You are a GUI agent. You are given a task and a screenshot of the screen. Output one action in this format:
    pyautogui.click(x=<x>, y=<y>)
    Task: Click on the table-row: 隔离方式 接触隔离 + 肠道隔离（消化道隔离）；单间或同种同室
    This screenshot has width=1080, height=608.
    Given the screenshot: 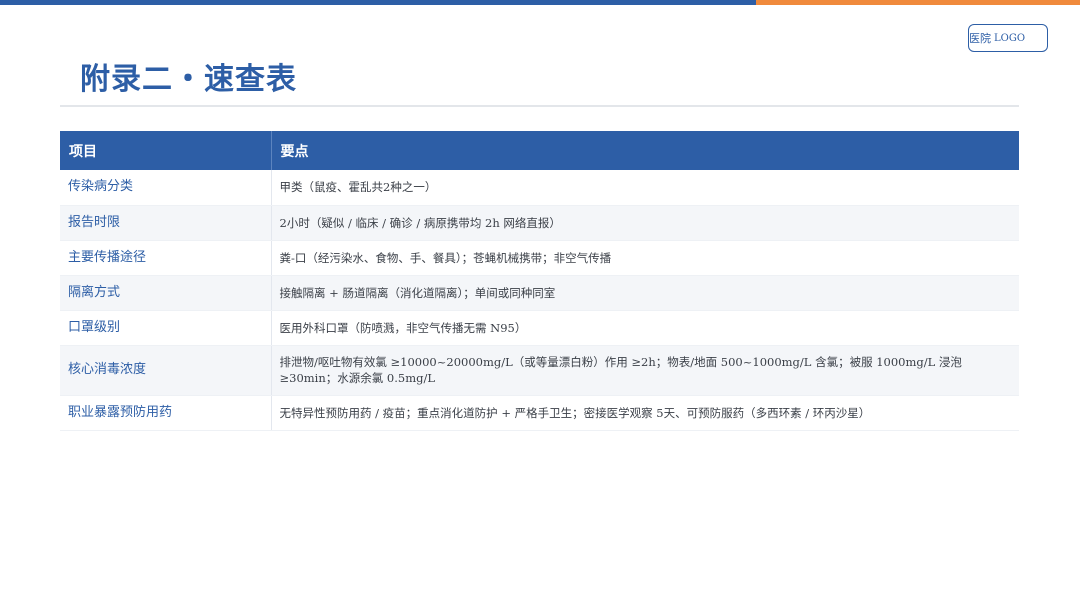 What is the action you would take?
    pyautogui.click(x=539, y=293)
    